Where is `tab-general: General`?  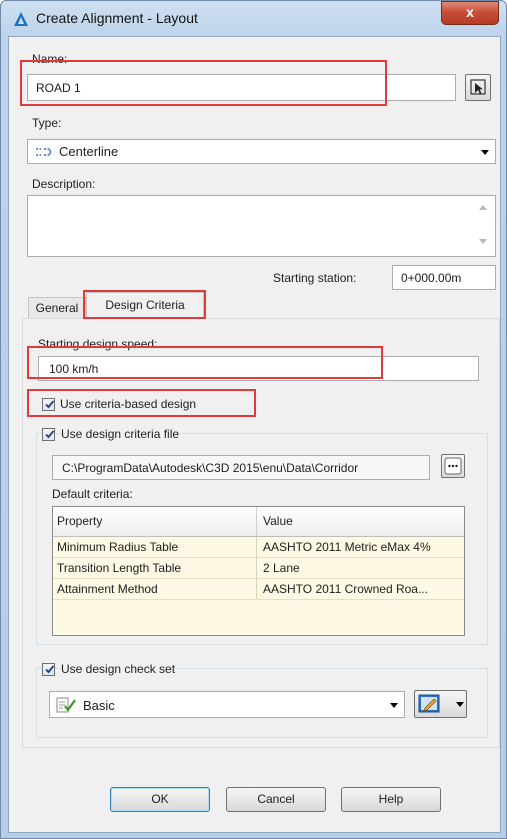 tab-general: General is located at coordinates (57, 307).